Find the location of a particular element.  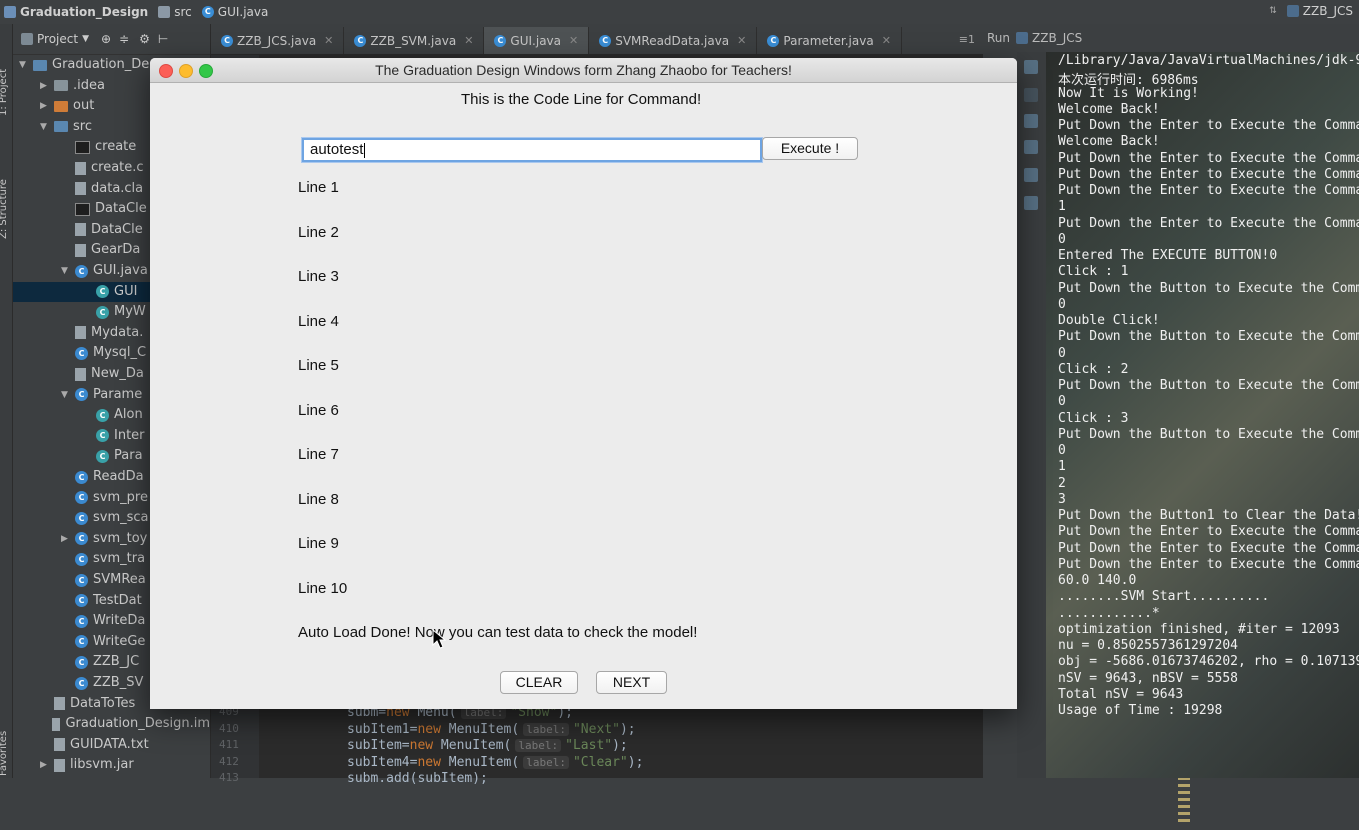

run-config-icon is located at coordinates (1022, 38).